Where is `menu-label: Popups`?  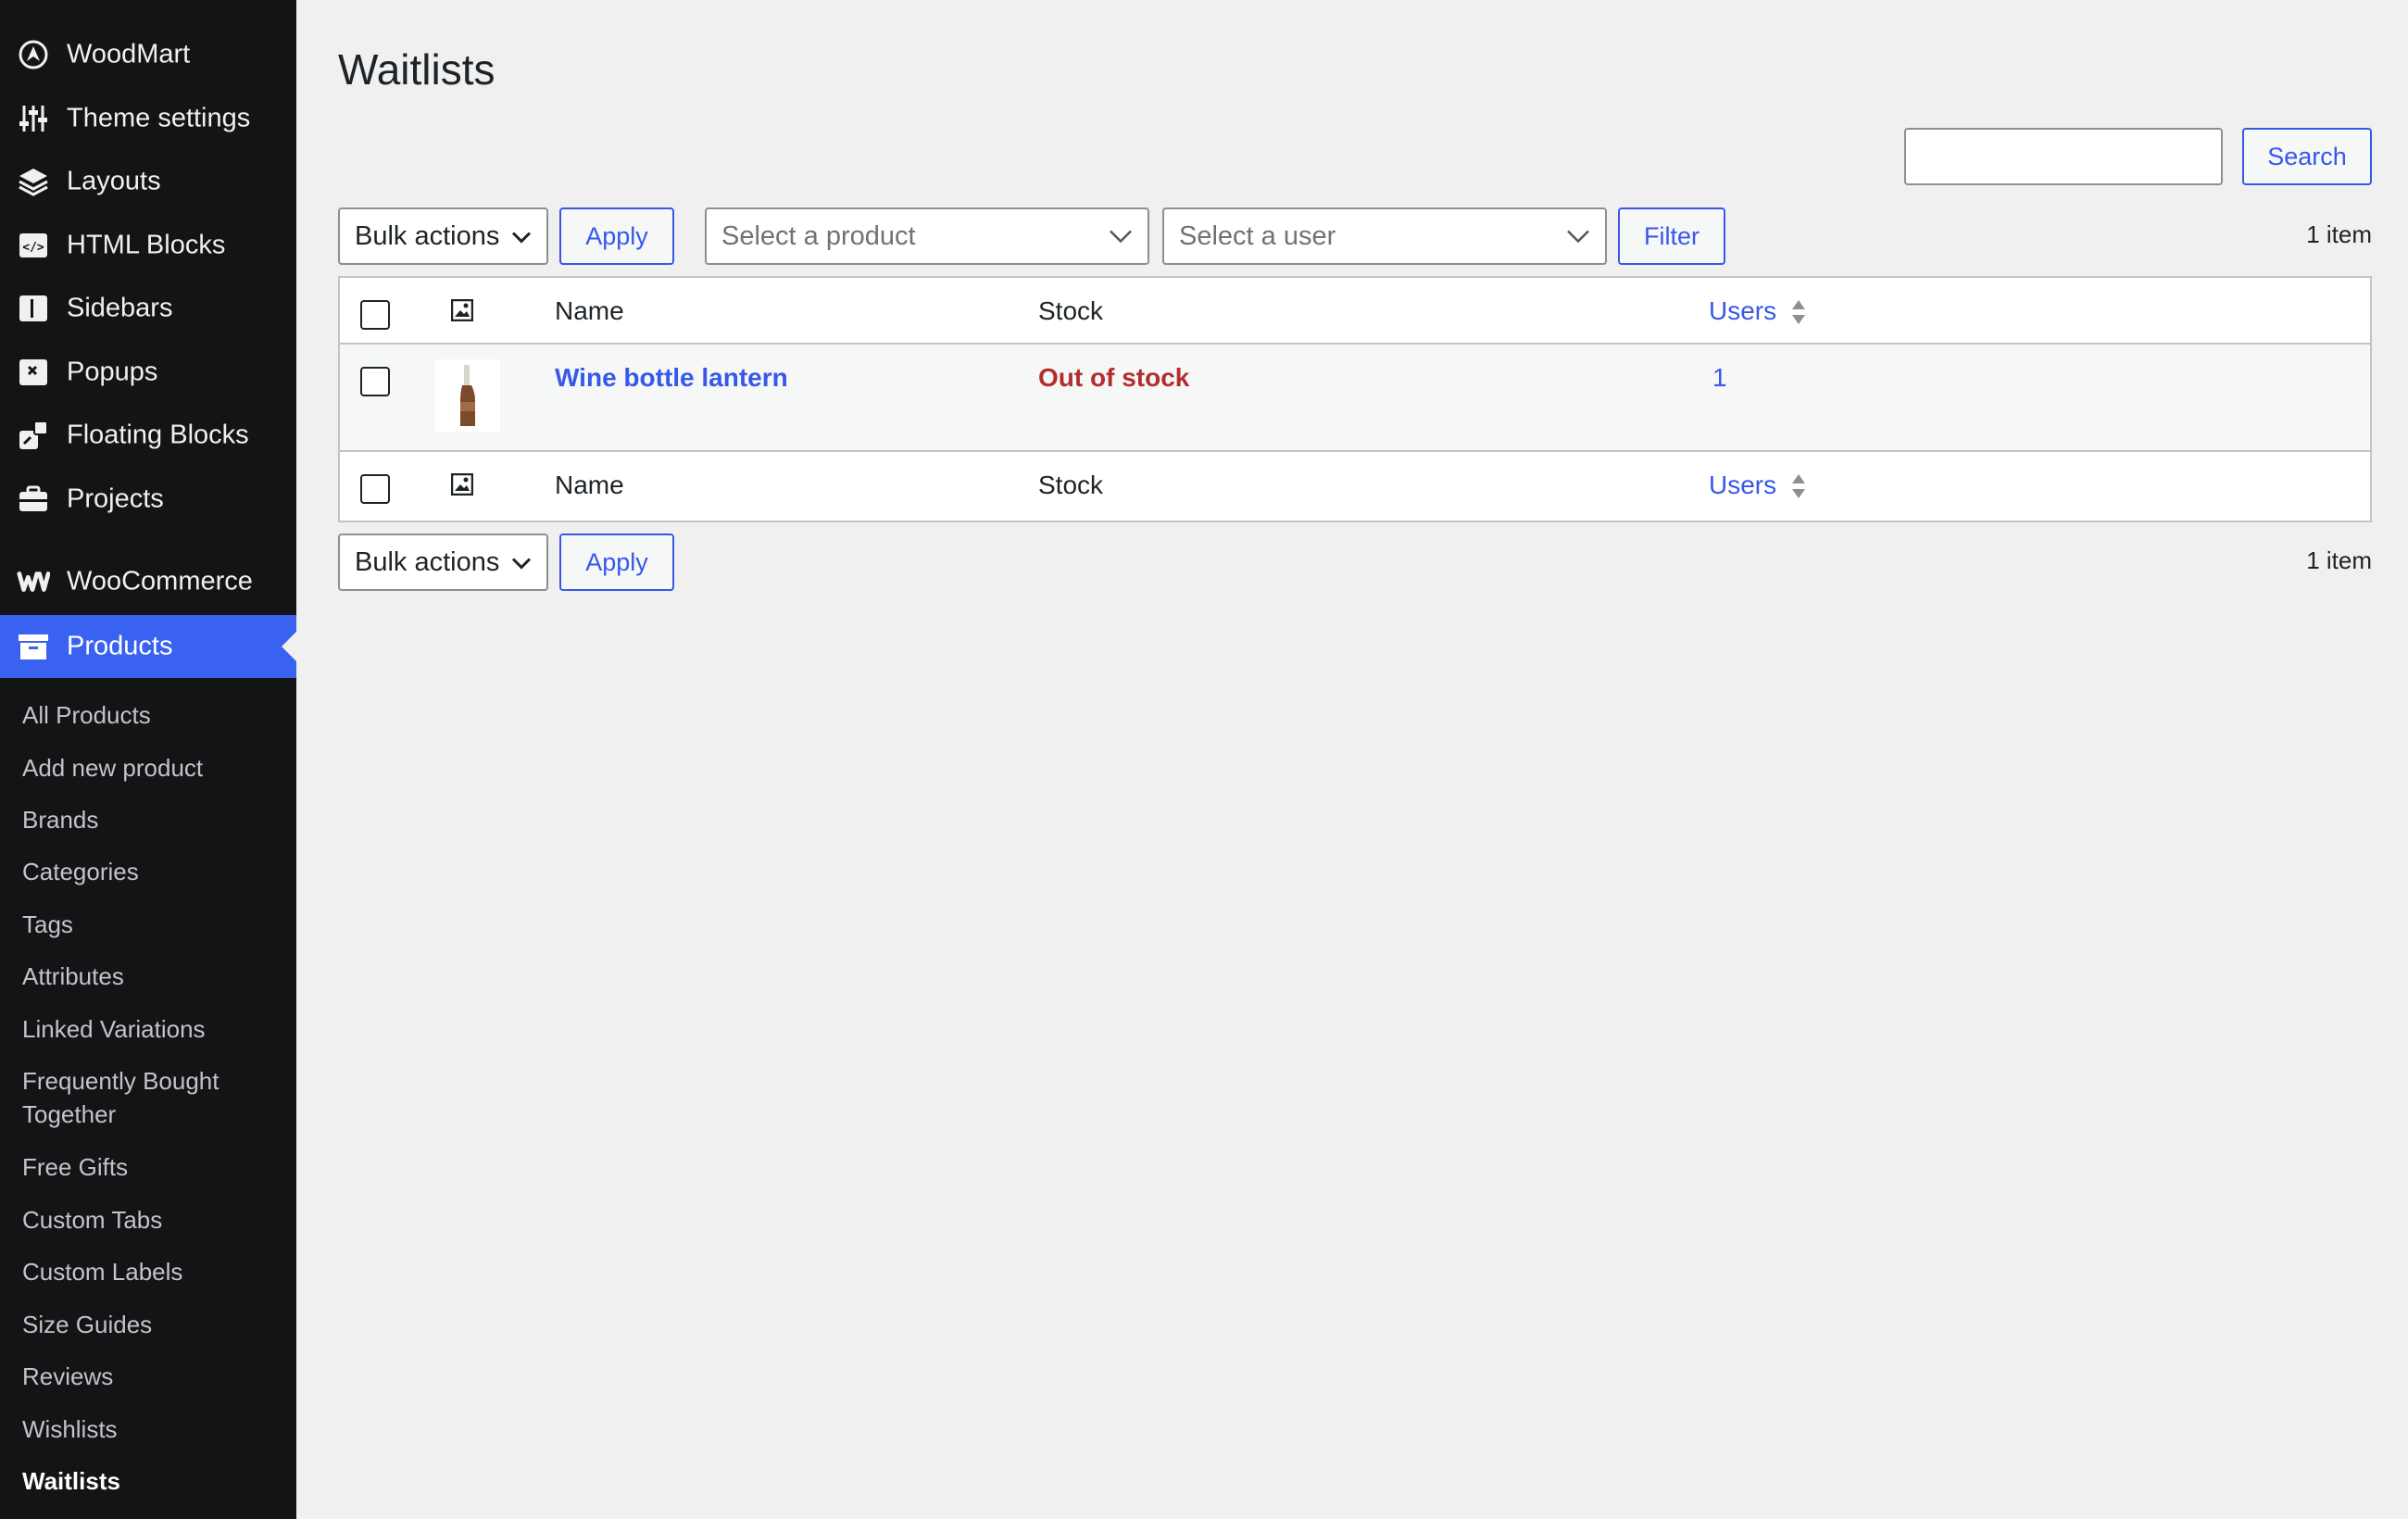
menu-label: Popups is located at coordinates (112, 372).